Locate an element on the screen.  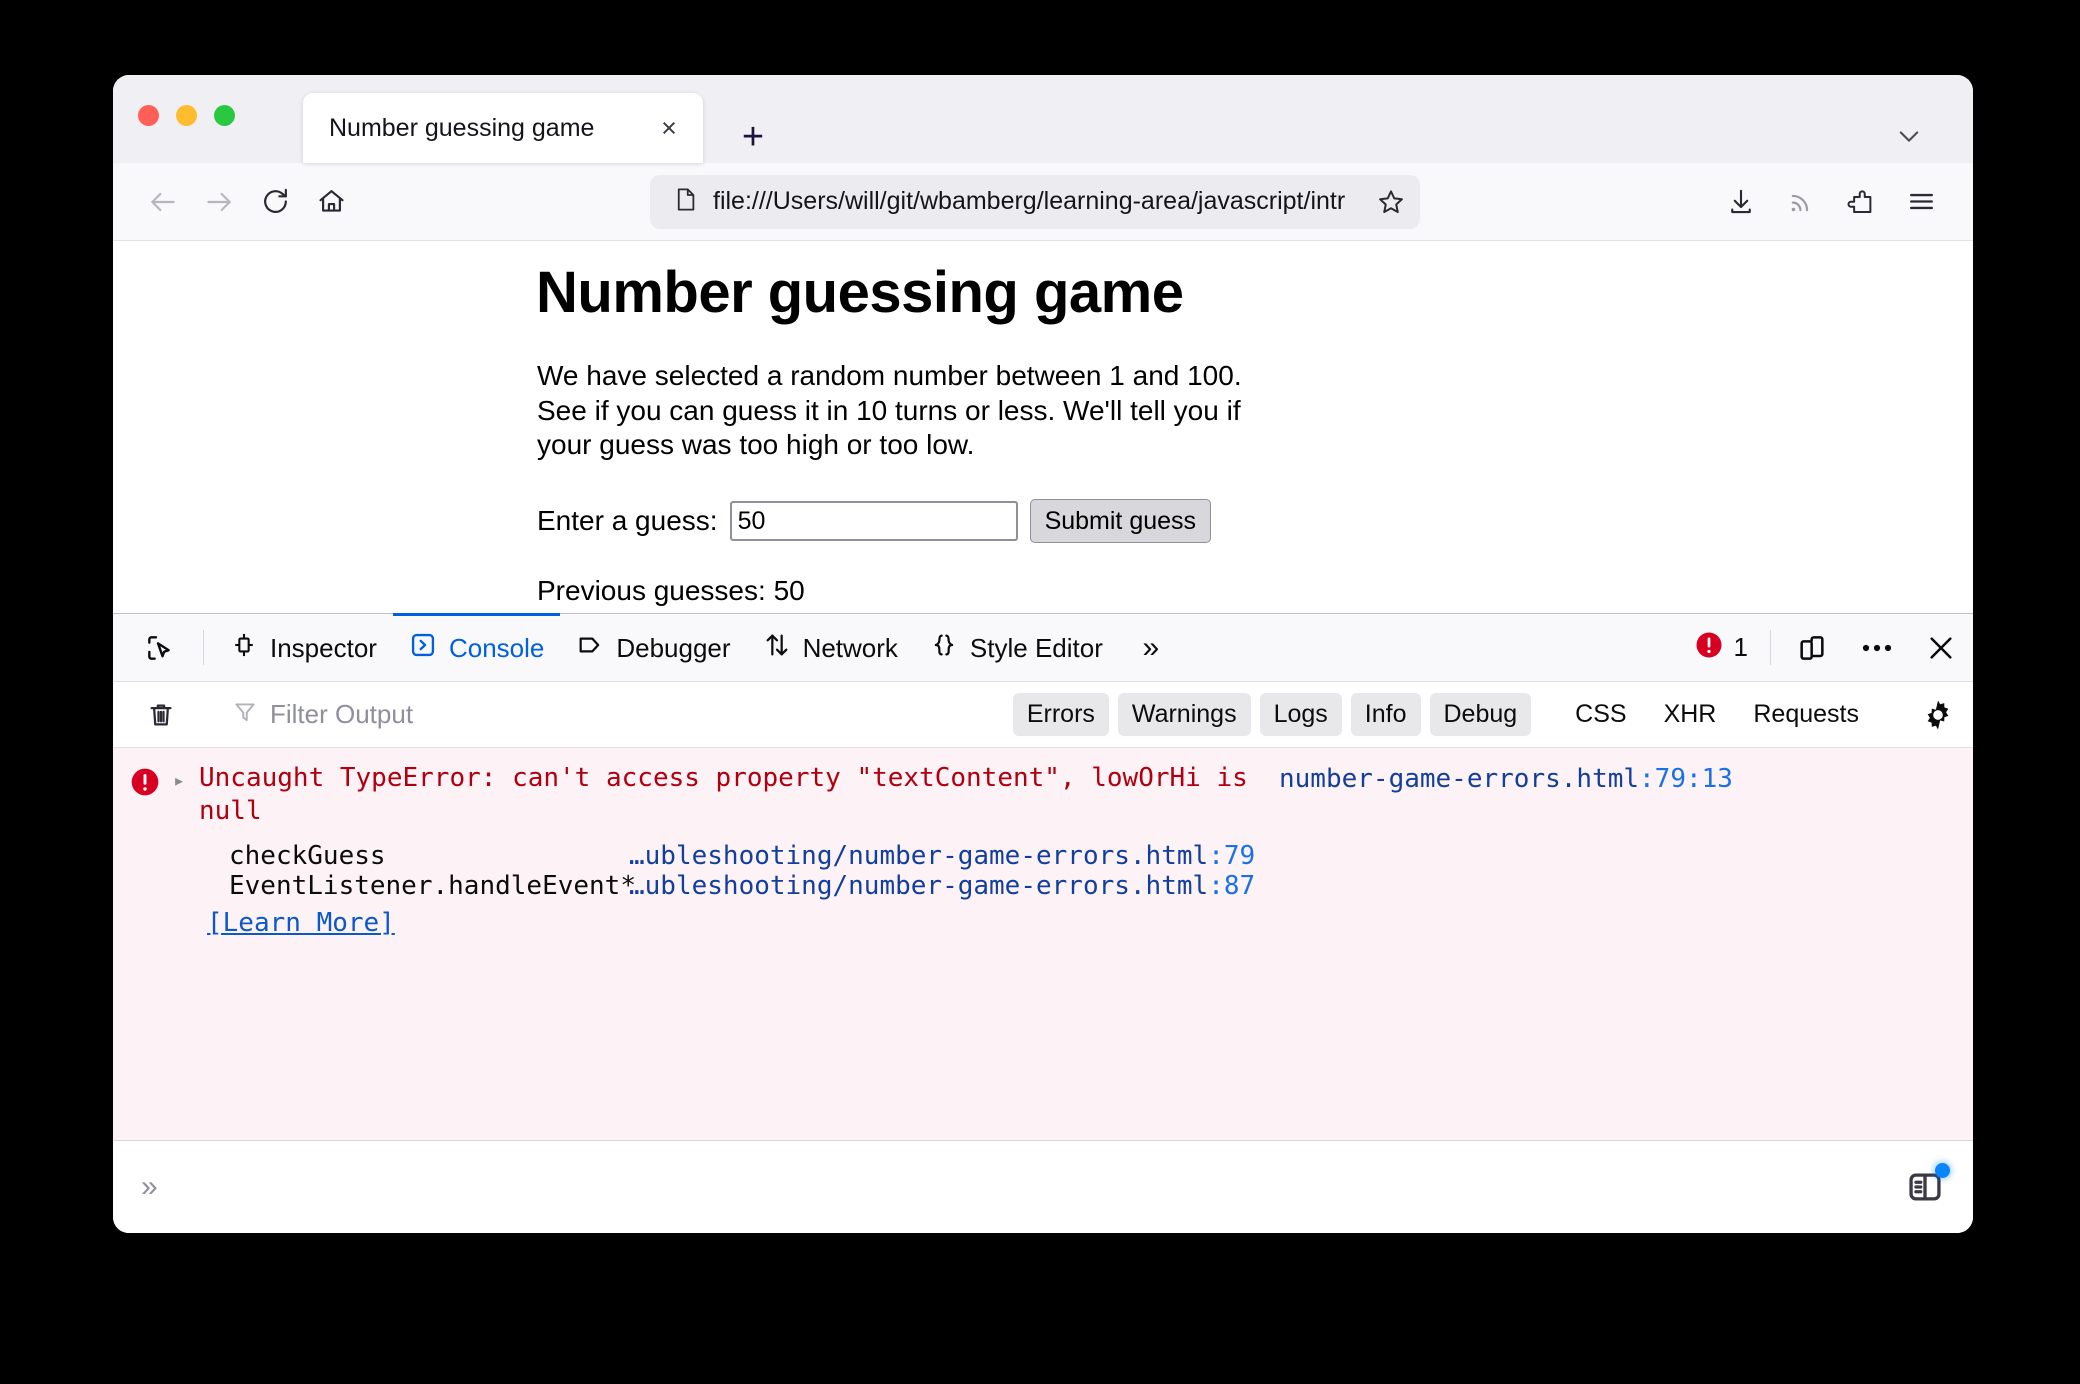
stack-frame-location: …ubleshooting/number-game-errors.html:87 is located at coordinates (942, 886).